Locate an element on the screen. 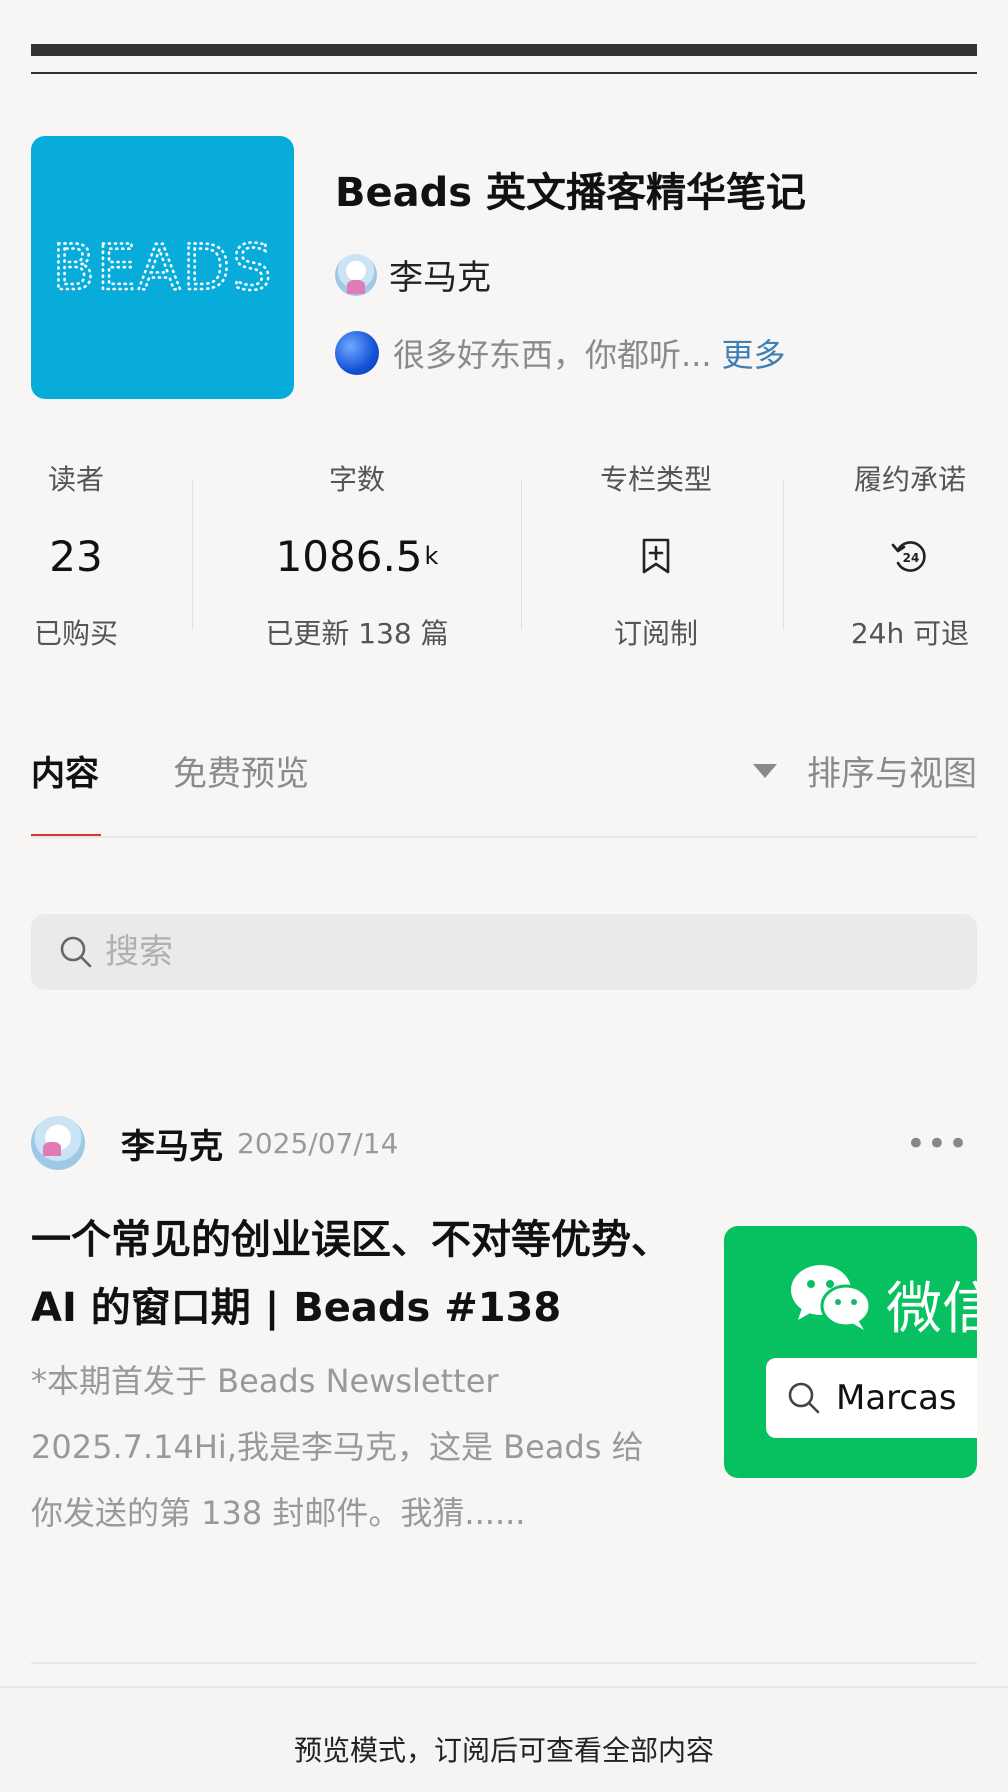 The height and width of the screenshot is (1792, 1008). post-author-avatar is located at coordinates (58, 1143).